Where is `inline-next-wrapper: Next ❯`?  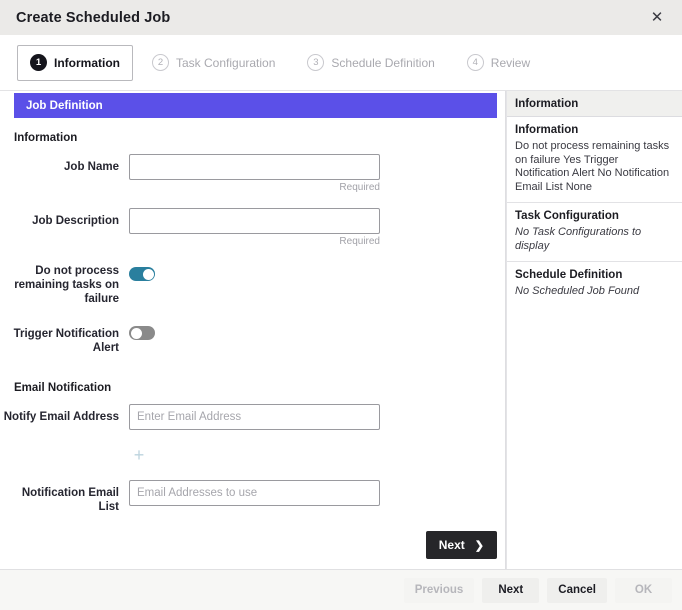
inline-next-wrapper: Next ❯ is located at coordinates (461, 545).